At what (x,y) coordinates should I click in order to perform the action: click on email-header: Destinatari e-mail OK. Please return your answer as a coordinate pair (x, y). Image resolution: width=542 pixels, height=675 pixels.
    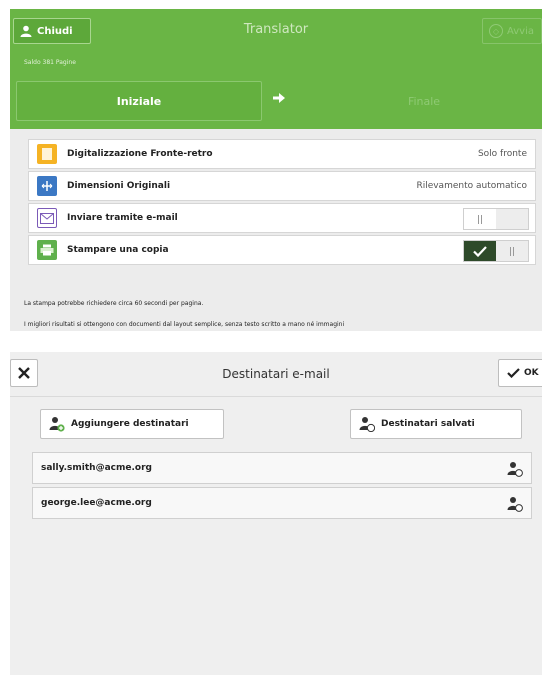
    Looking at the image, I should click on (276, 374).